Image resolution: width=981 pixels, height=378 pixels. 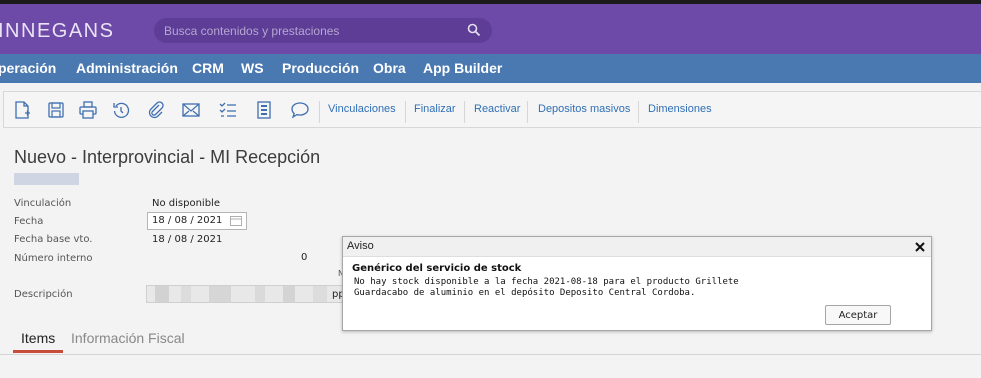 I want to click on menu-item-obra: Obra, so click(x=389, y=68).